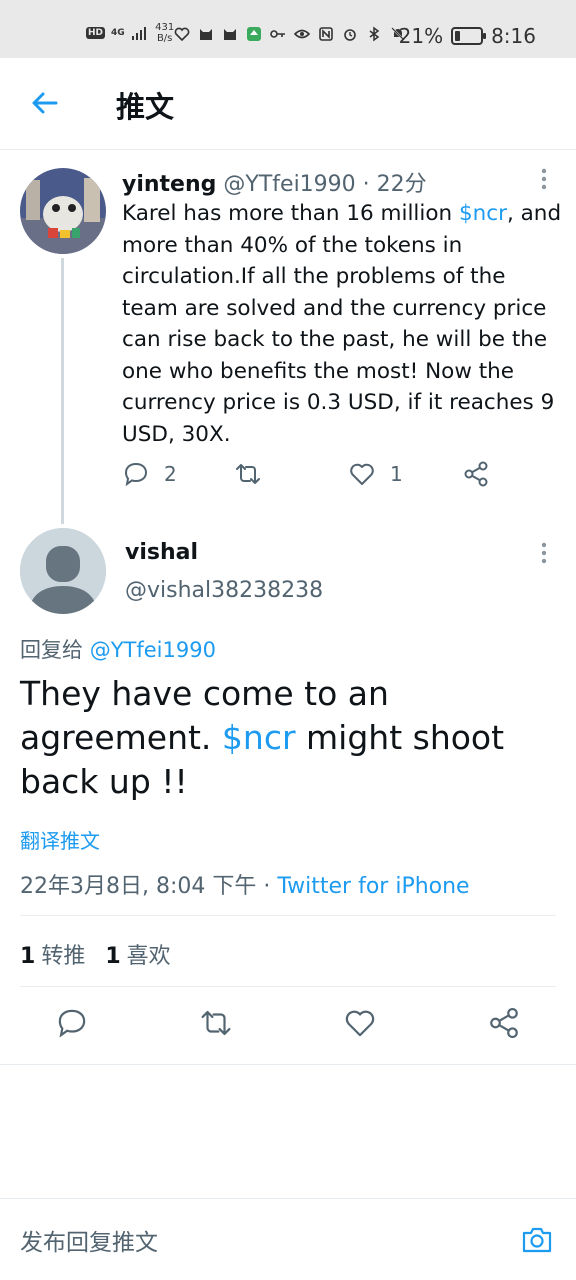  What do you see at coordinates (138, 886) in the screenshot?
I see `tweet-date: 22年3月8日, 8:04 下午` at bounding box center [138, 886].